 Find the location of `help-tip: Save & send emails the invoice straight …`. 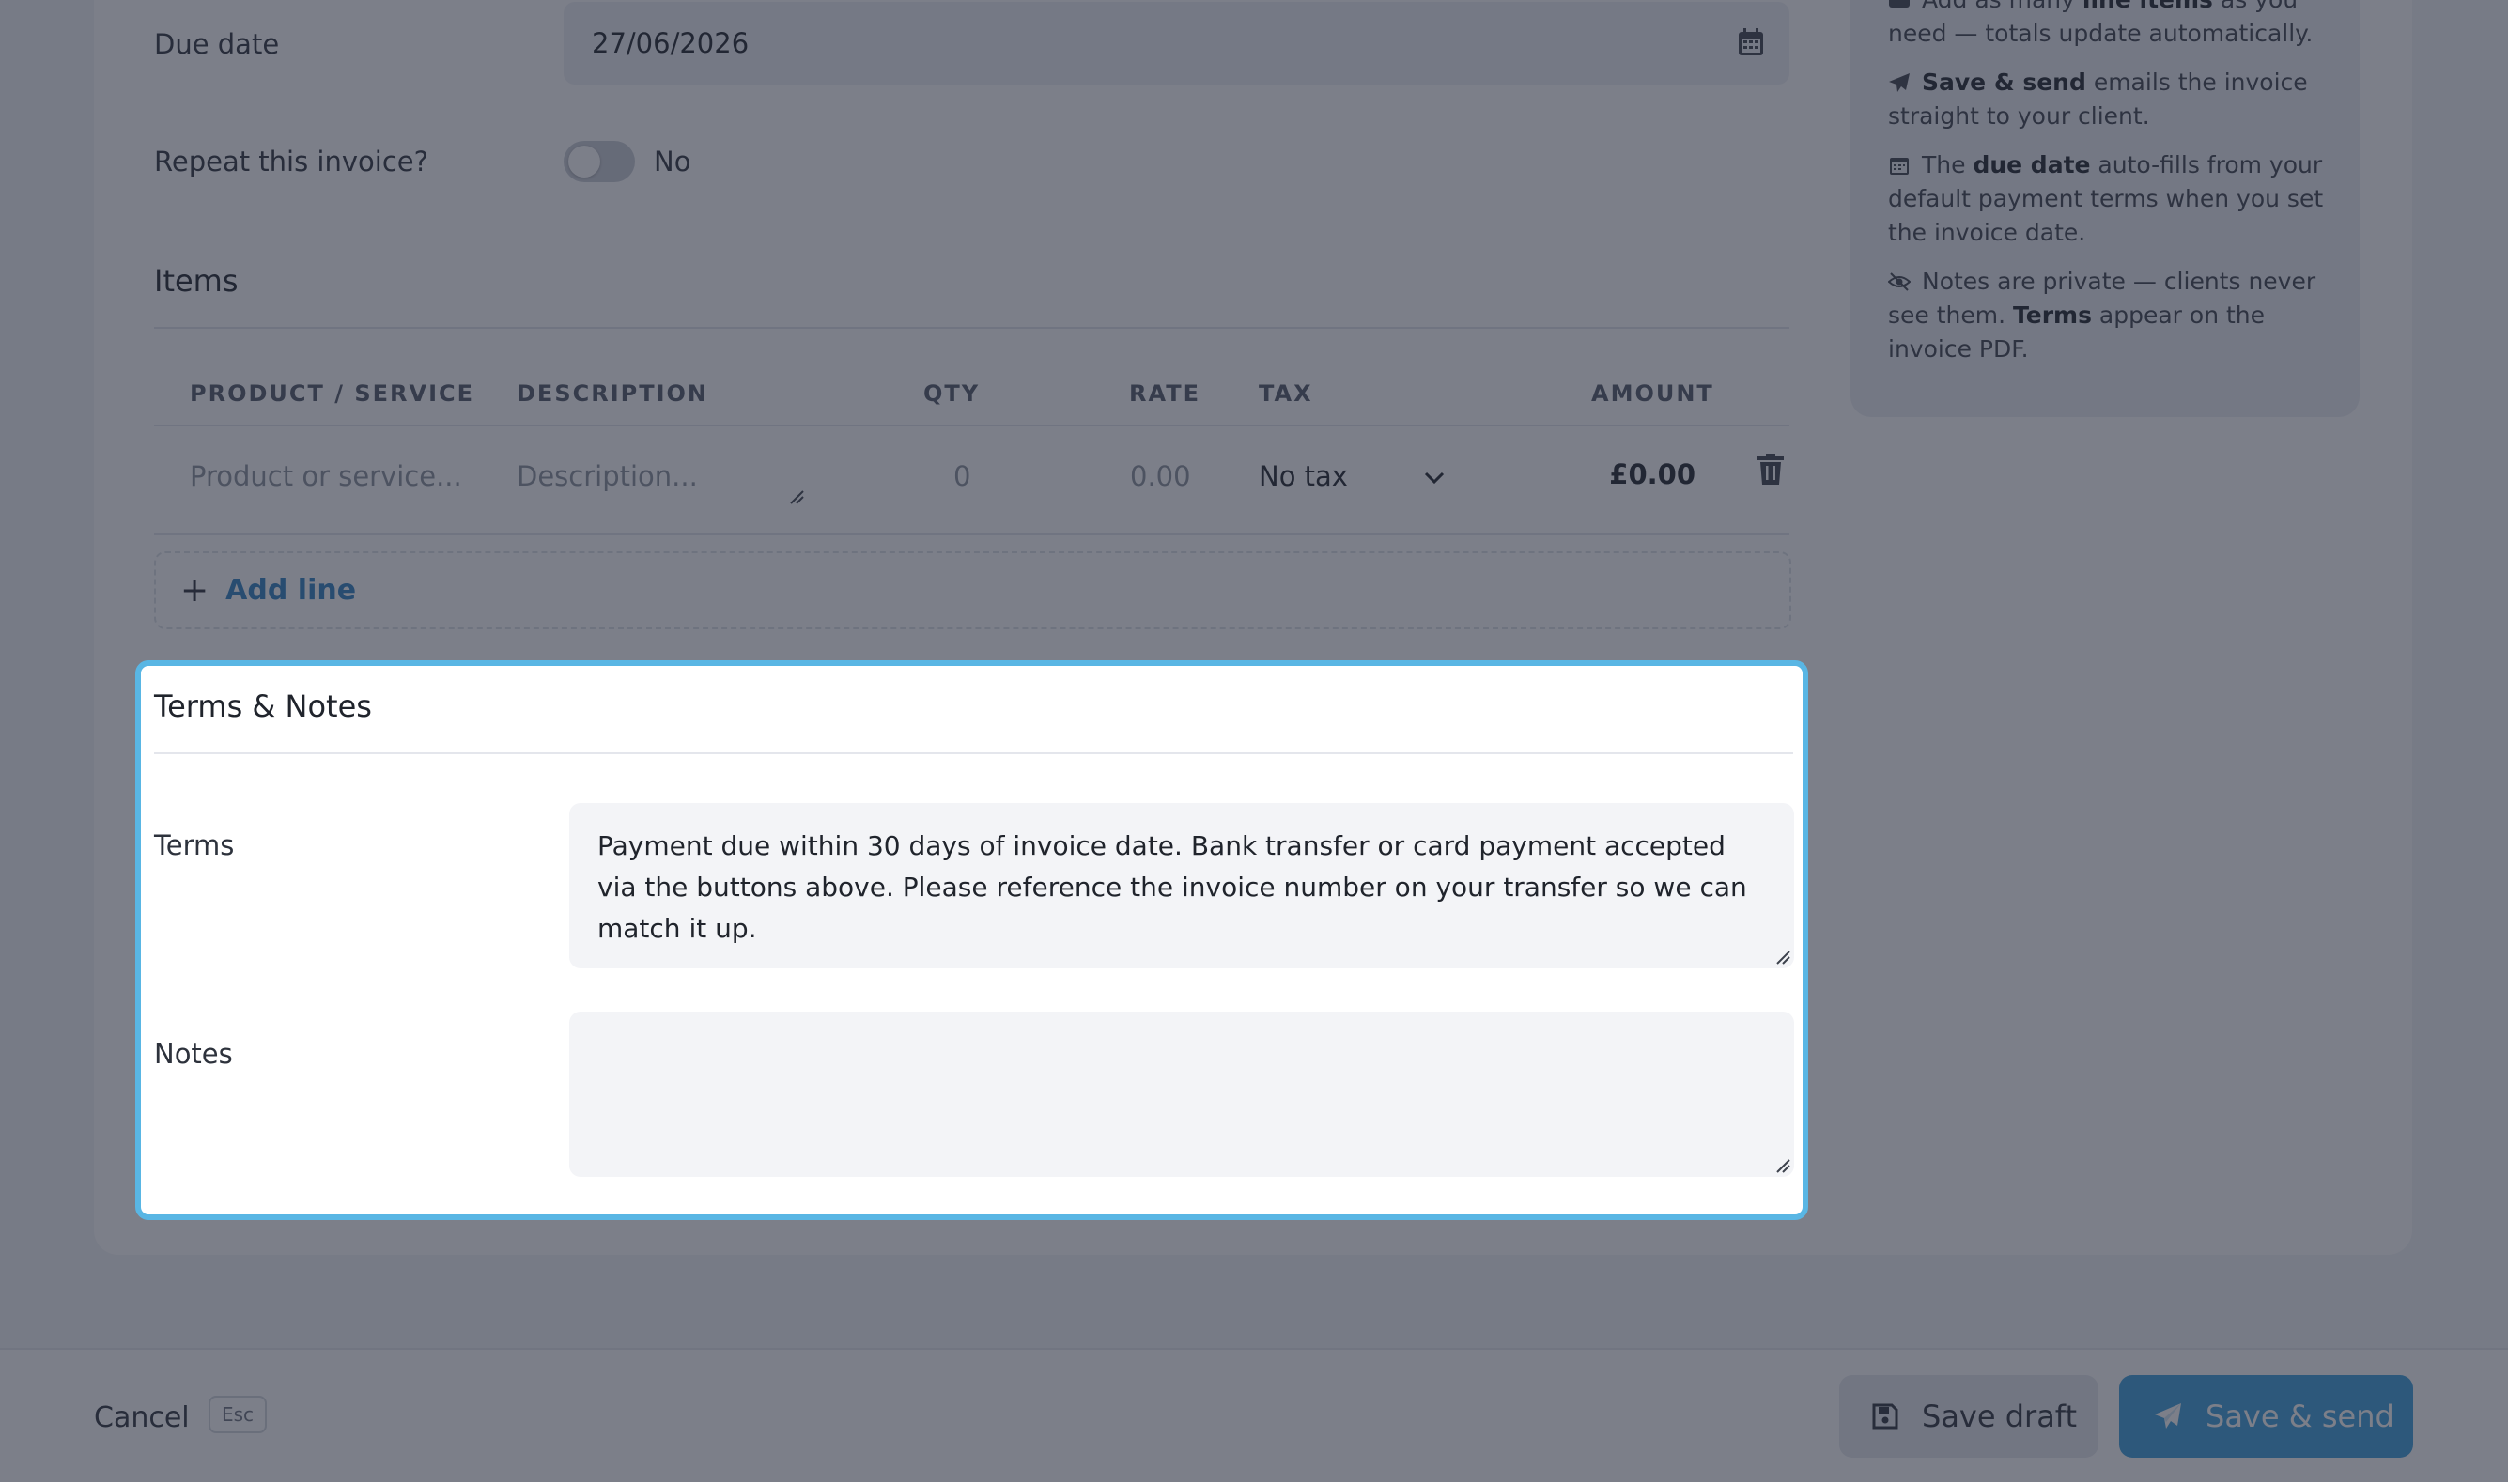

help-tip: Save & send emails the invoice straight … is located at coordinates (2109, 99).